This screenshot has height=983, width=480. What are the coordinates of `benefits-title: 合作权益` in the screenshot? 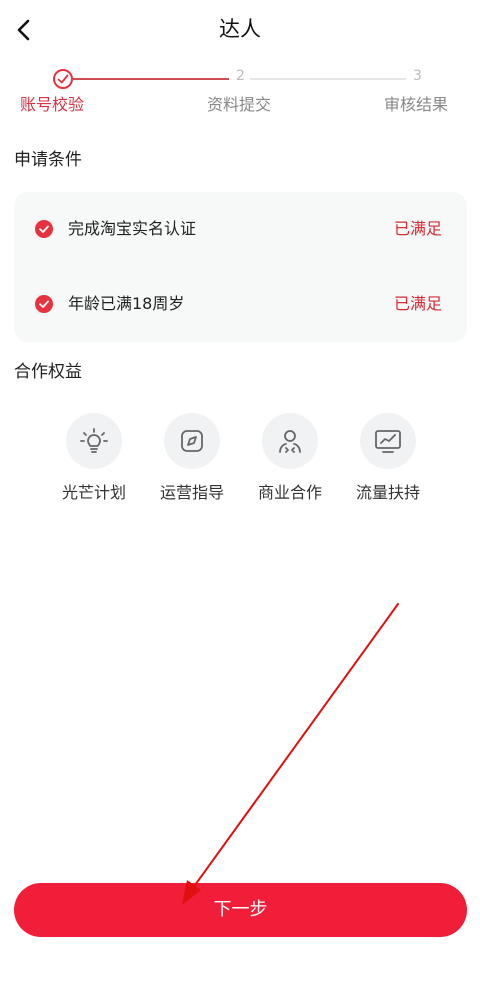 It's located at (48, 372).